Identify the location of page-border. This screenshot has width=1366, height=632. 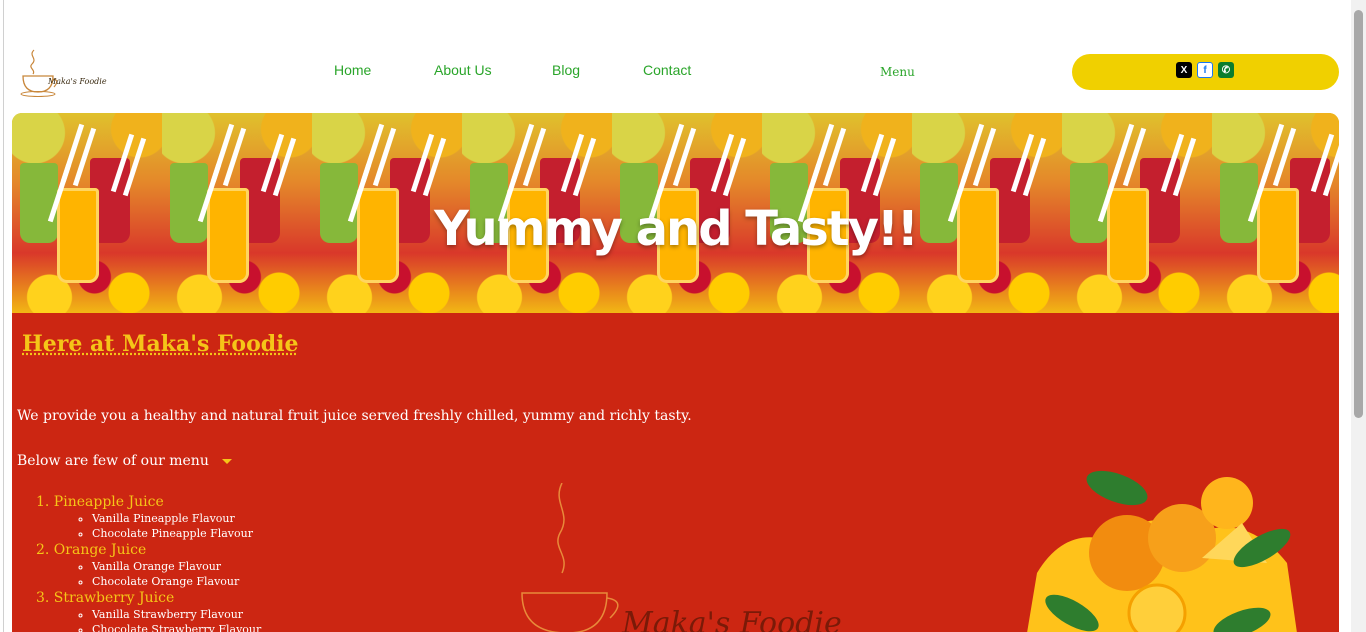
(3, 316).